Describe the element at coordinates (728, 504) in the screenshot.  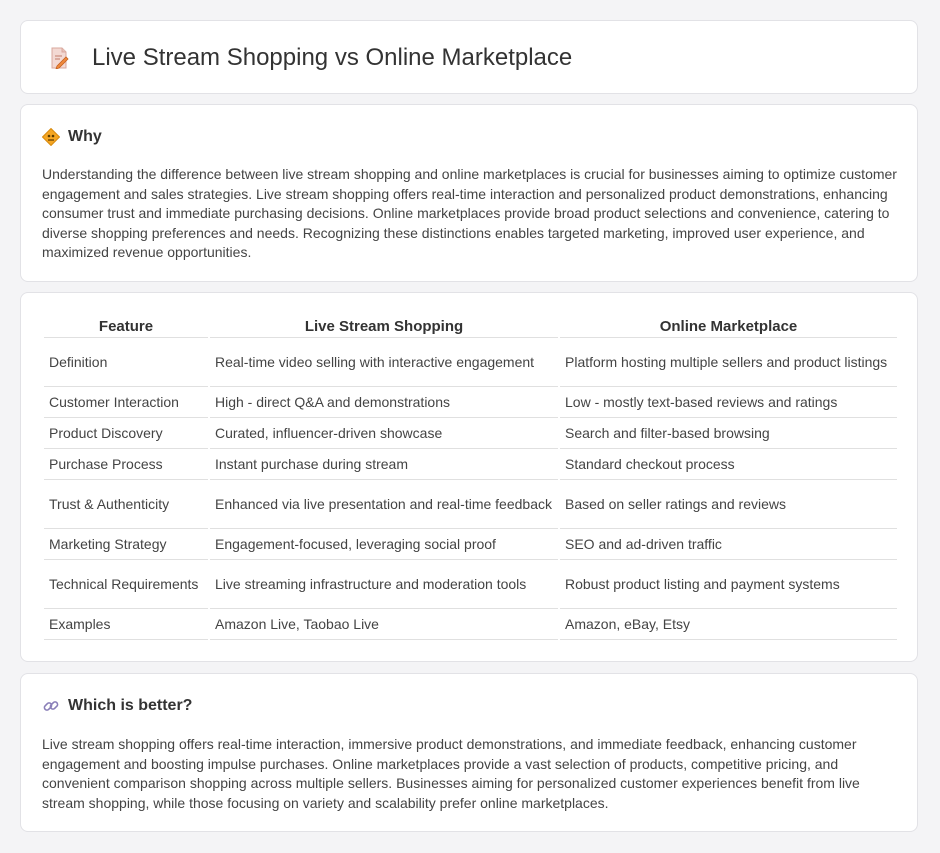
I see `table-cell: Based on seller ratings and reviews` at that location.